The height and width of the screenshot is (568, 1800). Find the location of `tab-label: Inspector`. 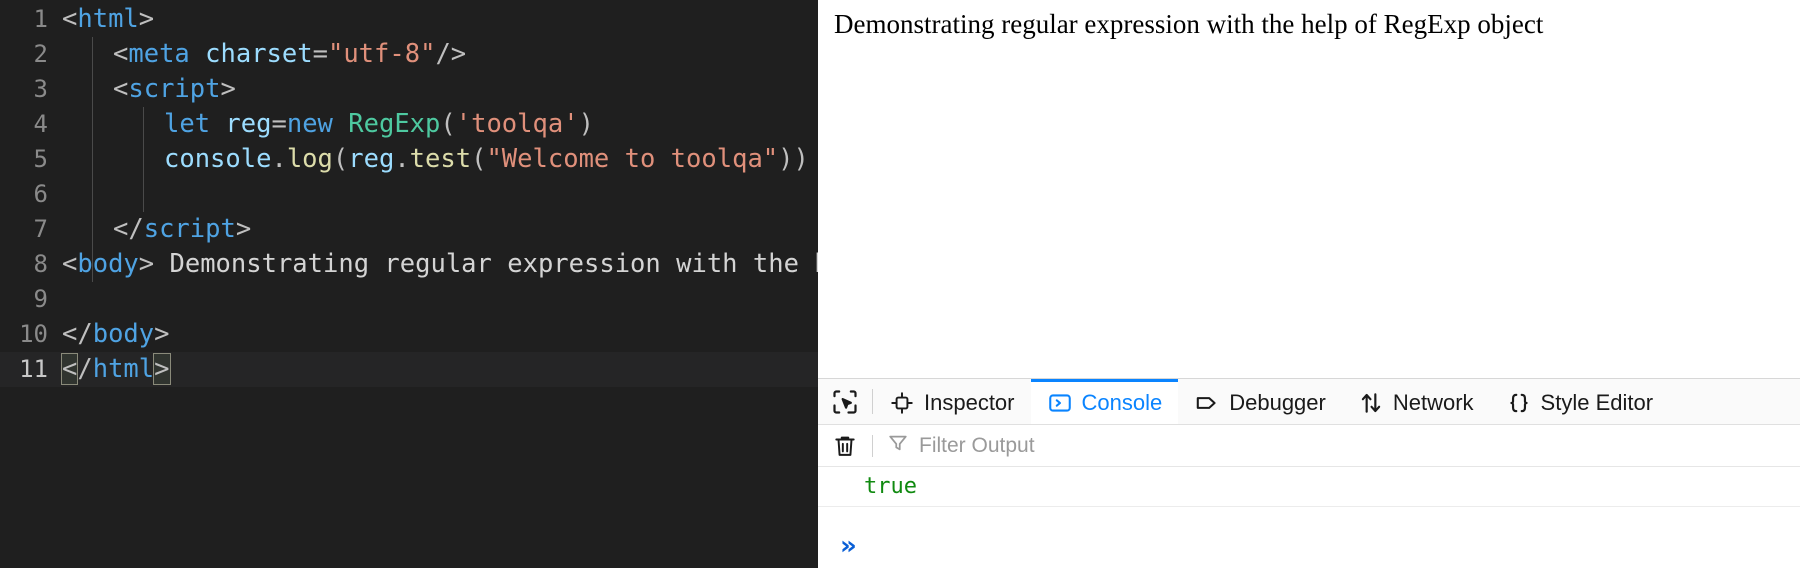

tab-label: Inspector is located at coordinates (969, 402).